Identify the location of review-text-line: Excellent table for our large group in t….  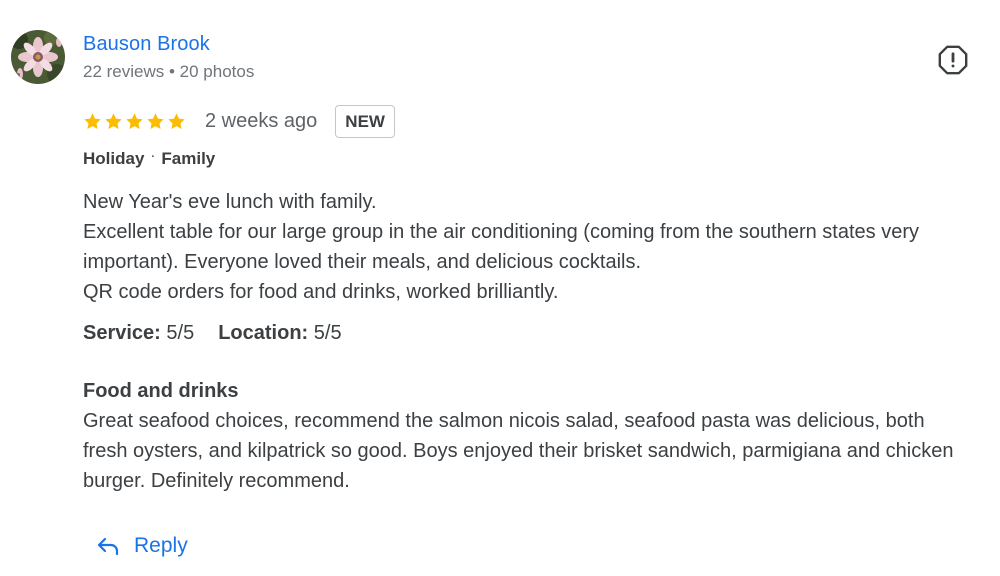
(501, 247).